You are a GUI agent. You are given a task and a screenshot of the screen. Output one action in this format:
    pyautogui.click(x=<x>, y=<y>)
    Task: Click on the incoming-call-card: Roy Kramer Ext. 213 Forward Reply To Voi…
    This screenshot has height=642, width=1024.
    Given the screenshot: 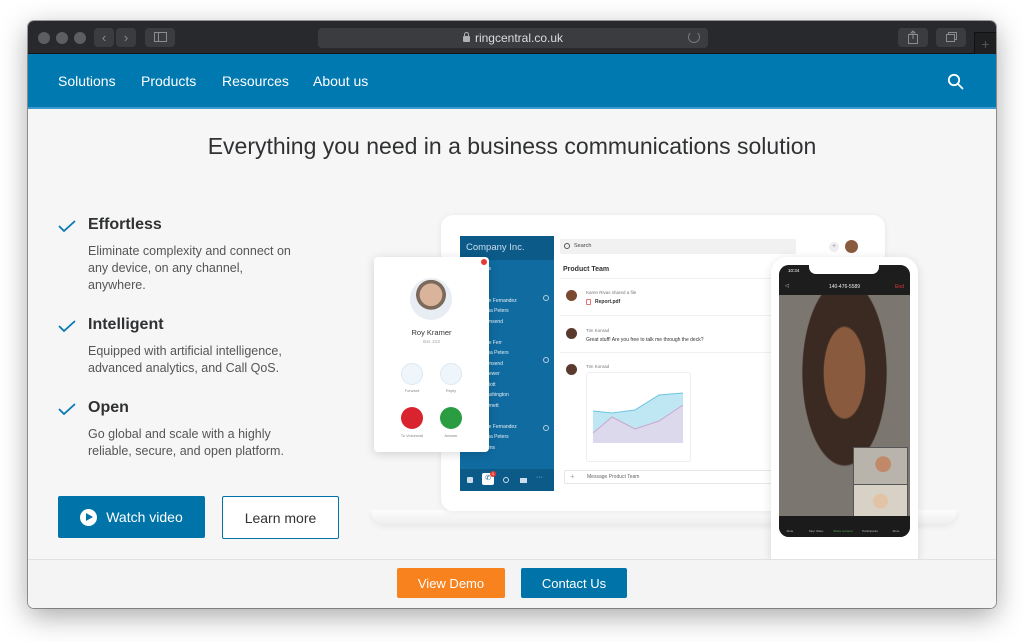 What is the action you would take?
    pyautogui.click(x=431, y=354)
    